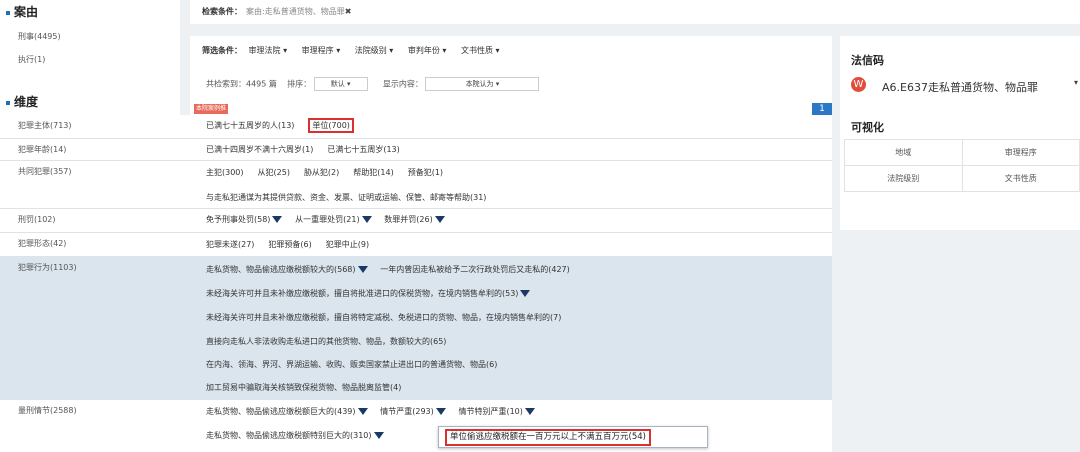 The height and width of the screenshot is (452, 1080). Describe the element at coordinates (402, 84) in the screenshot. I see `display-label: 显示内容：` at that location.